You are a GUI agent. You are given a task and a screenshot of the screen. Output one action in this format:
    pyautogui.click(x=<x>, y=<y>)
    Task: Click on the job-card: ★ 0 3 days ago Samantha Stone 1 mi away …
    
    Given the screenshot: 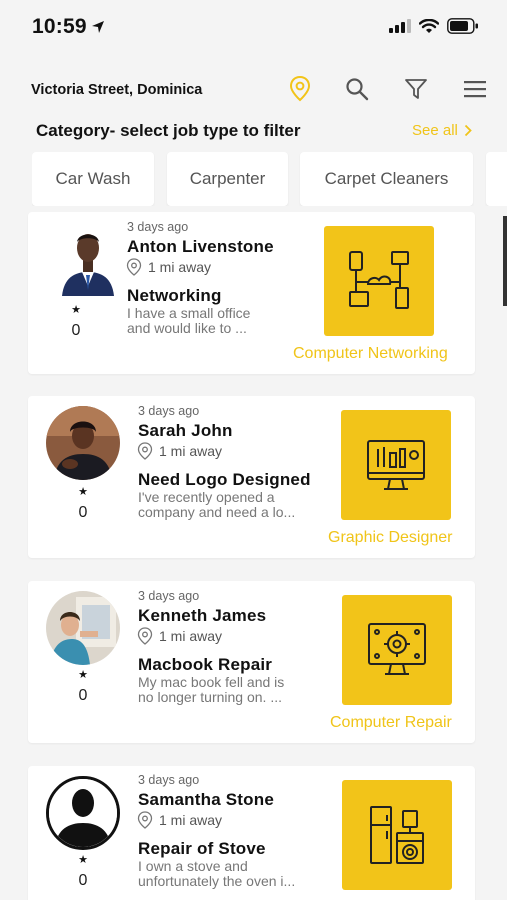 What is the action you would take?
    pyautogui.click(x=251, y=833)
    